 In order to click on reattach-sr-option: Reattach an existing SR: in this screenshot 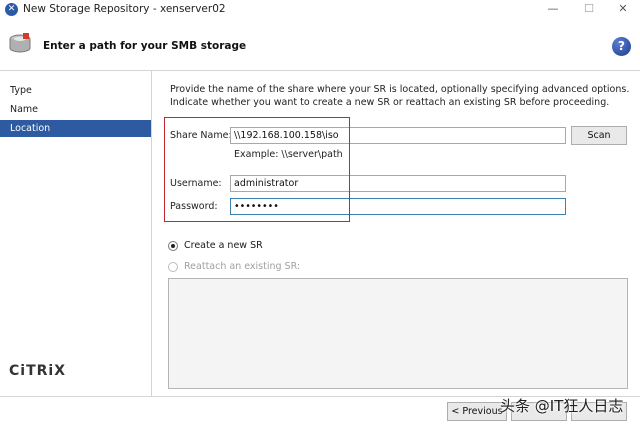, I will do `click(234, 266)`.